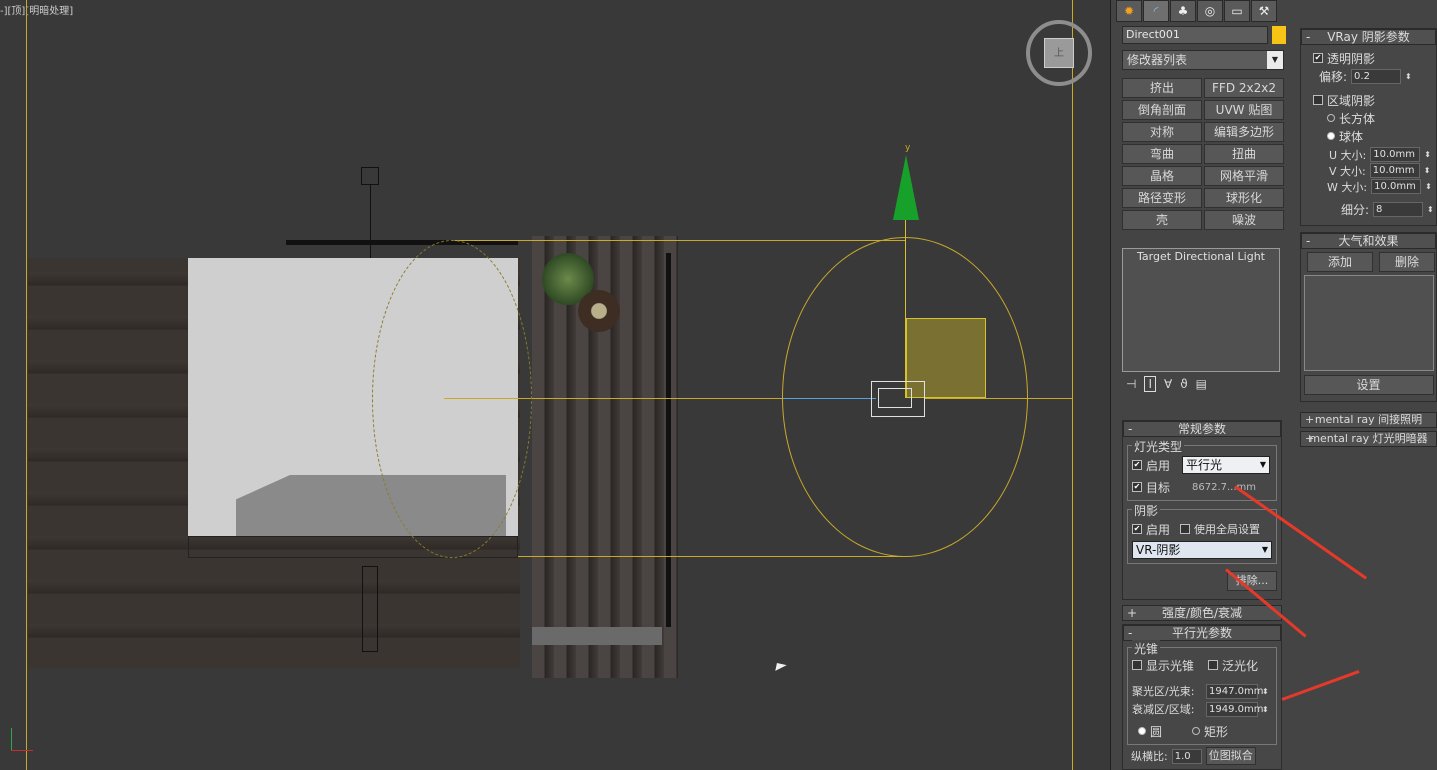 This screenshot has width=1437, height=770. I want to click on modifier-bevel-profile-button: 倒角剖面, so click(1162, 110).